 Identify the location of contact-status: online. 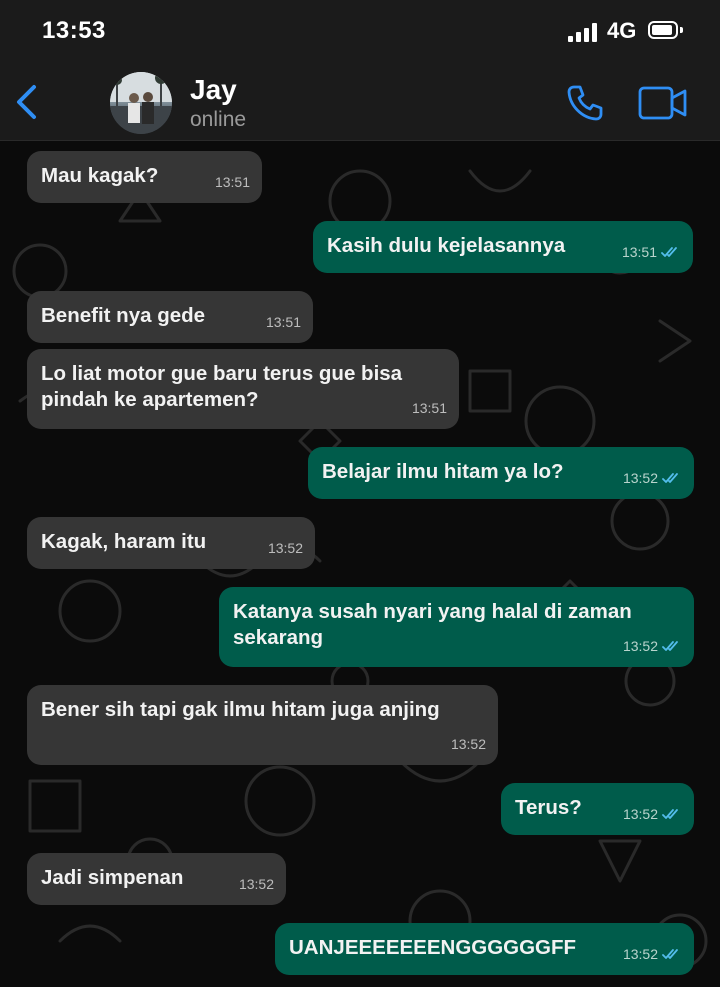
(218, 119).